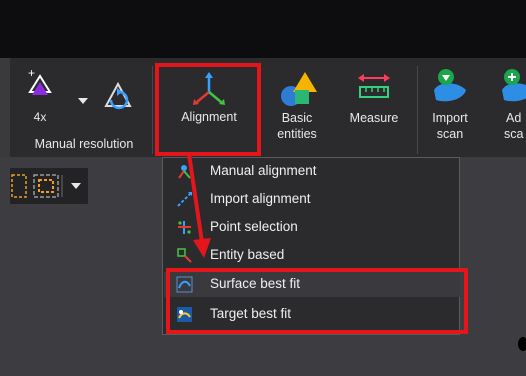 This screenshot has height=376, width=526. What do you see at coordinates (522, 344) in the screenshot?
I see `viewport-dark-marker` at bounding box center [522, 344].